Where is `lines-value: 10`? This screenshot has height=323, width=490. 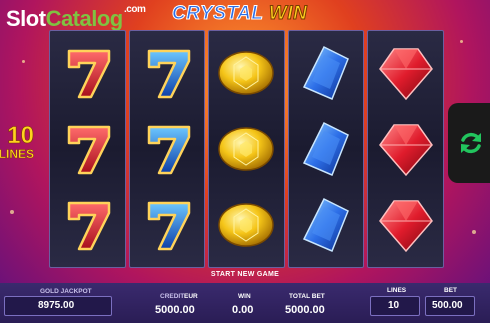
lines-value: 10 is located at coordinates (394, 305).